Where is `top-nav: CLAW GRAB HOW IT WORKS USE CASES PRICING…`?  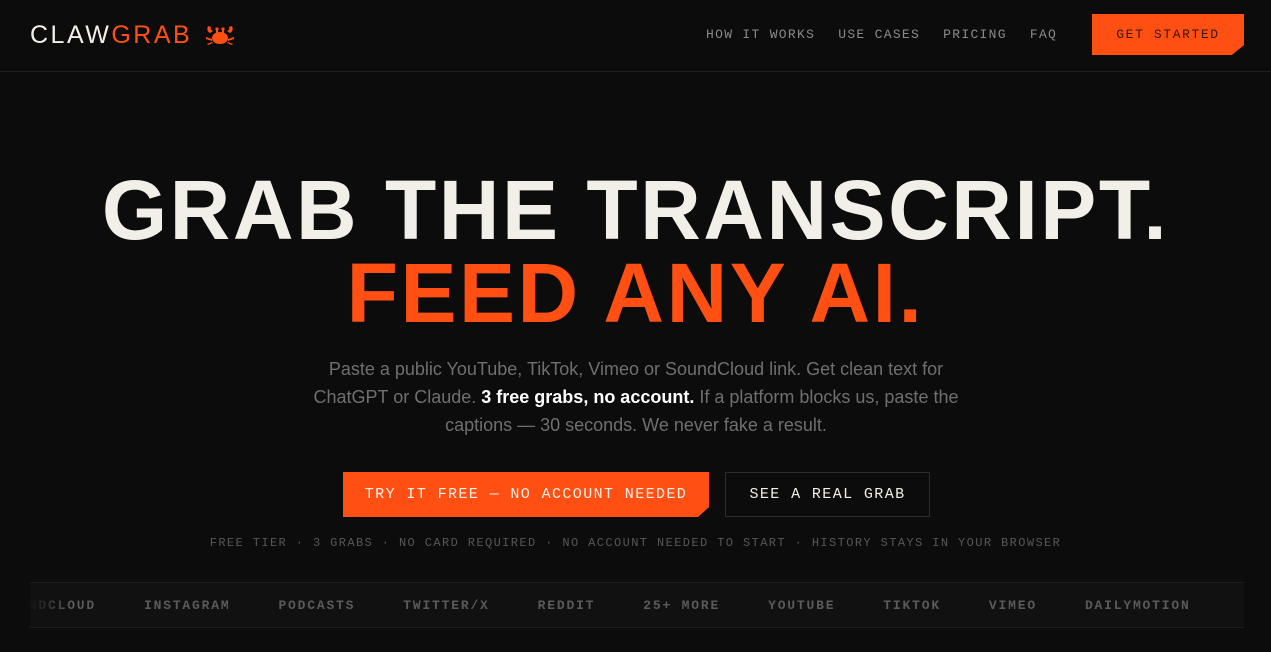 top-nav: CLAW GRAB HOW IT WORKS USE CASES PRICING… is located at coordinates (635, 36).